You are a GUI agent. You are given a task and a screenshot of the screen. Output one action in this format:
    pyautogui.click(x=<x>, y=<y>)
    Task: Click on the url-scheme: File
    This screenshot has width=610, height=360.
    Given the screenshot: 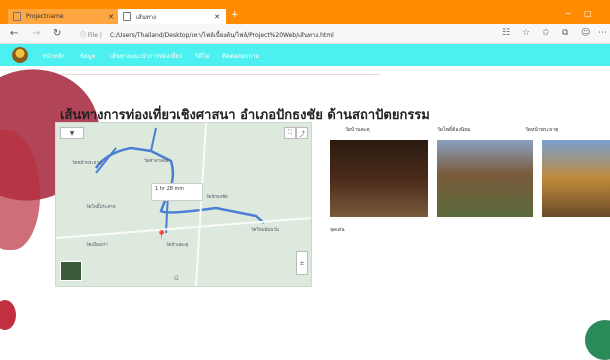 What is the action you would take?
    pyautogui.click(x=92, y=35)
    